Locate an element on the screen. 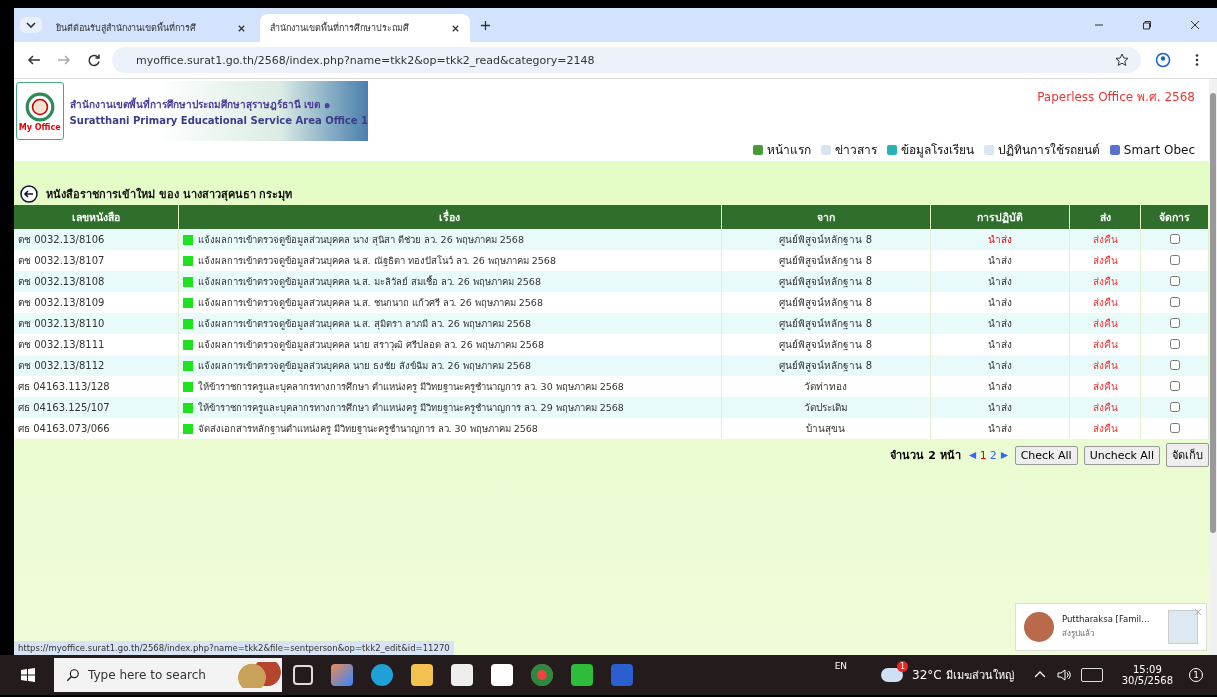 The height and width of the screenshot is (697, 1217). clock-time: 15:09 is located at coordinates (1147, 669).